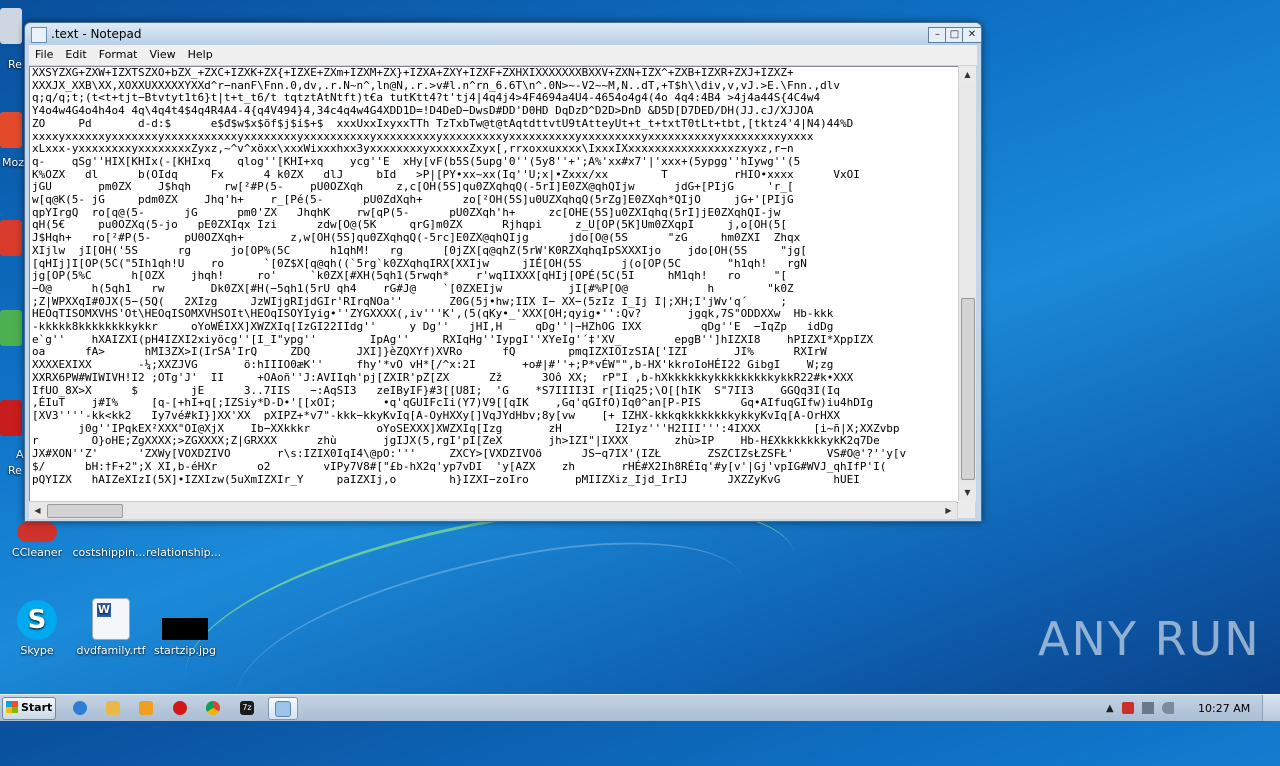 The width and height of the screenshot is (1280, 766). Describe the element at coordinates (1167, 708) in the screenshot. I see `volume-icon` at that location.